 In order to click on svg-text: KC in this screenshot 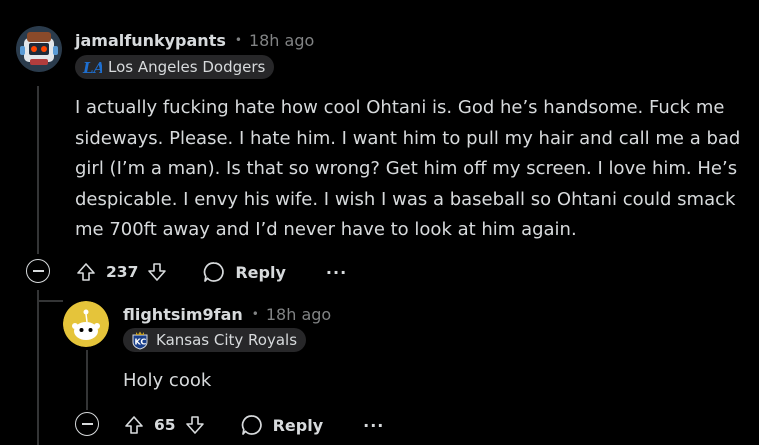, I will do `click(141, 342)`.